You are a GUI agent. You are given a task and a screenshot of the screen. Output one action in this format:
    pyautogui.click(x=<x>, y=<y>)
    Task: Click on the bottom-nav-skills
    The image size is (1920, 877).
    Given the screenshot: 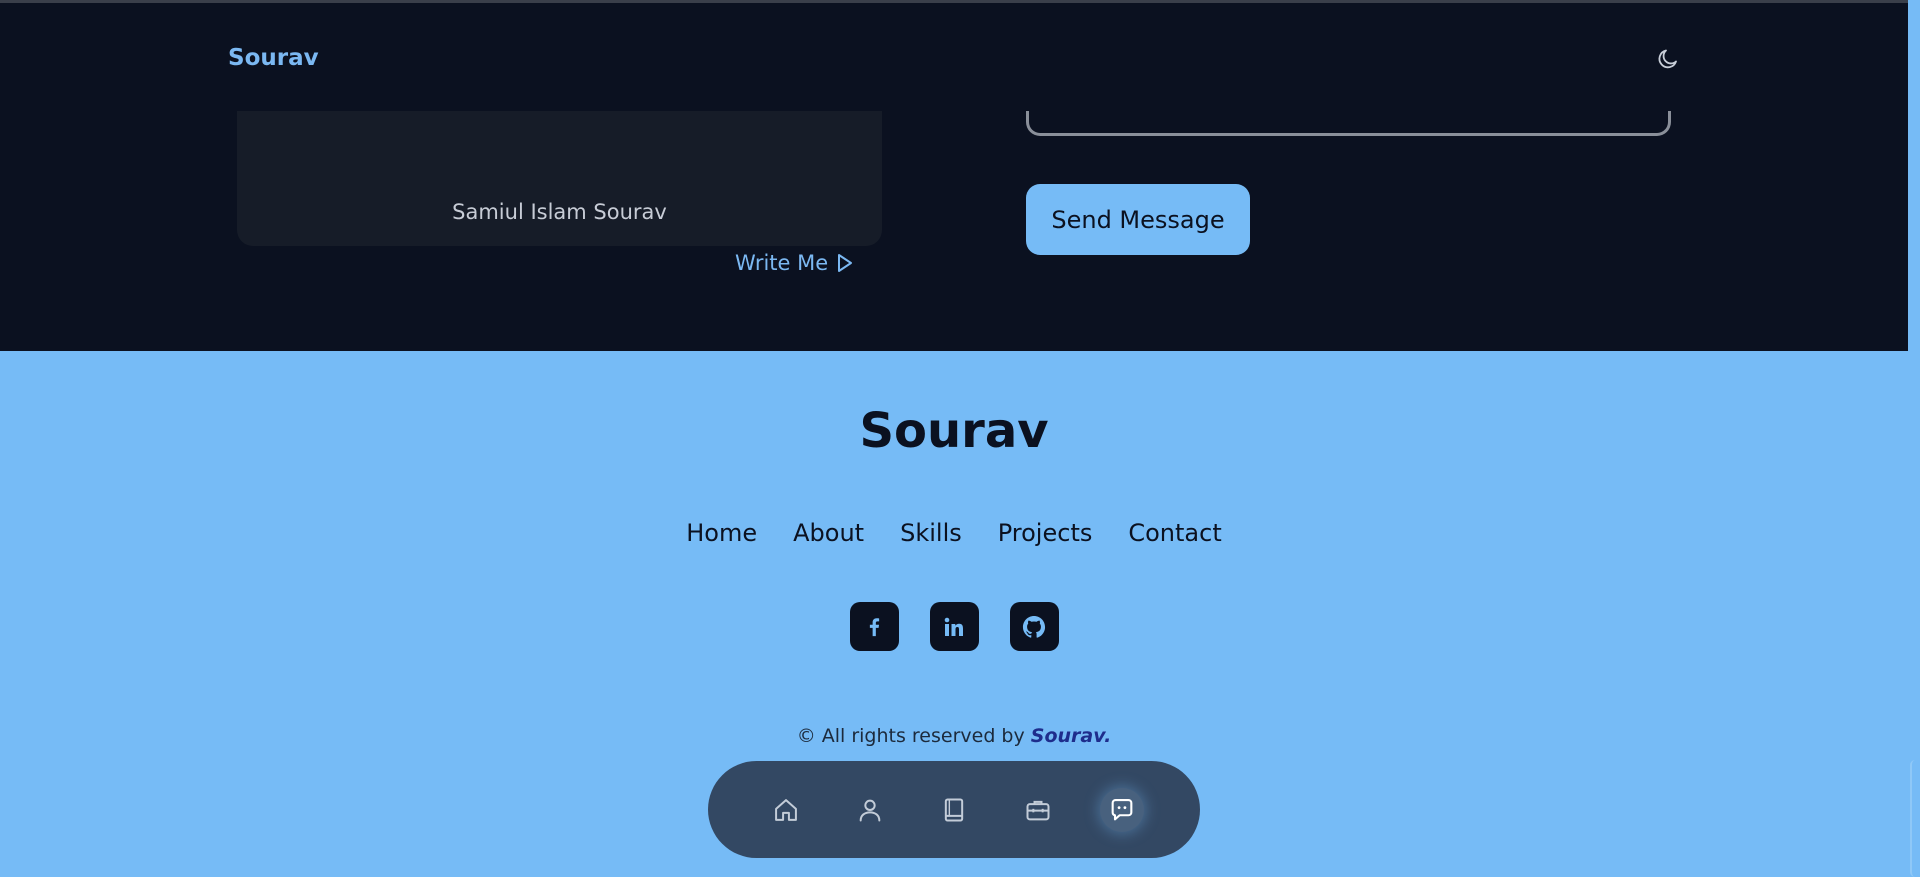 What is the action you would take?
    pyautogui.click(x=954, y=810)
    